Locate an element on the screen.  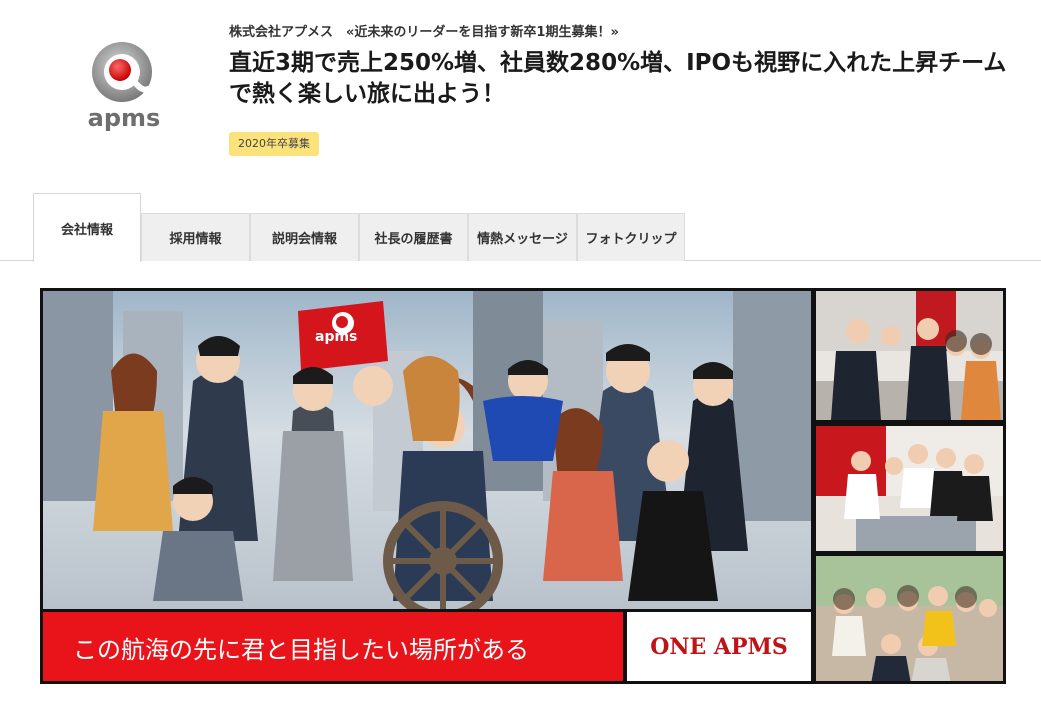
recruit-year-badge: 2020年卒募集 is located at coordinates (274, 144).